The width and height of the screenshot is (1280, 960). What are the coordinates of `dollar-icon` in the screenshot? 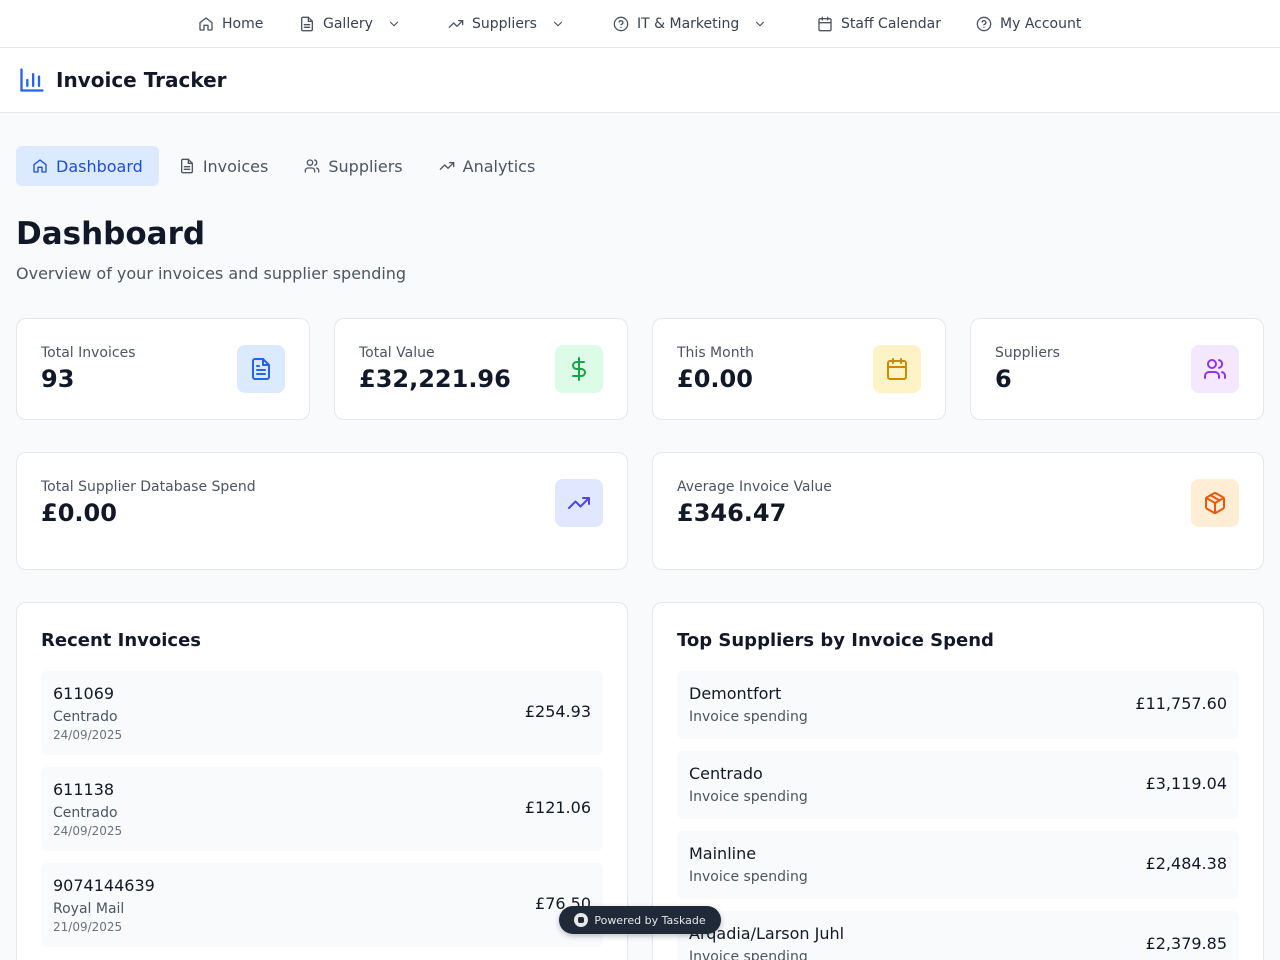 It's located at (579, 369).